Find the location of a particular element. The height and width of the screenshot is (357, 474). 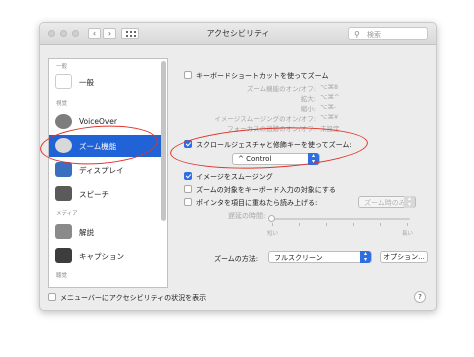

shortcut-key: 縮小: is located at coordinates (308, 109).